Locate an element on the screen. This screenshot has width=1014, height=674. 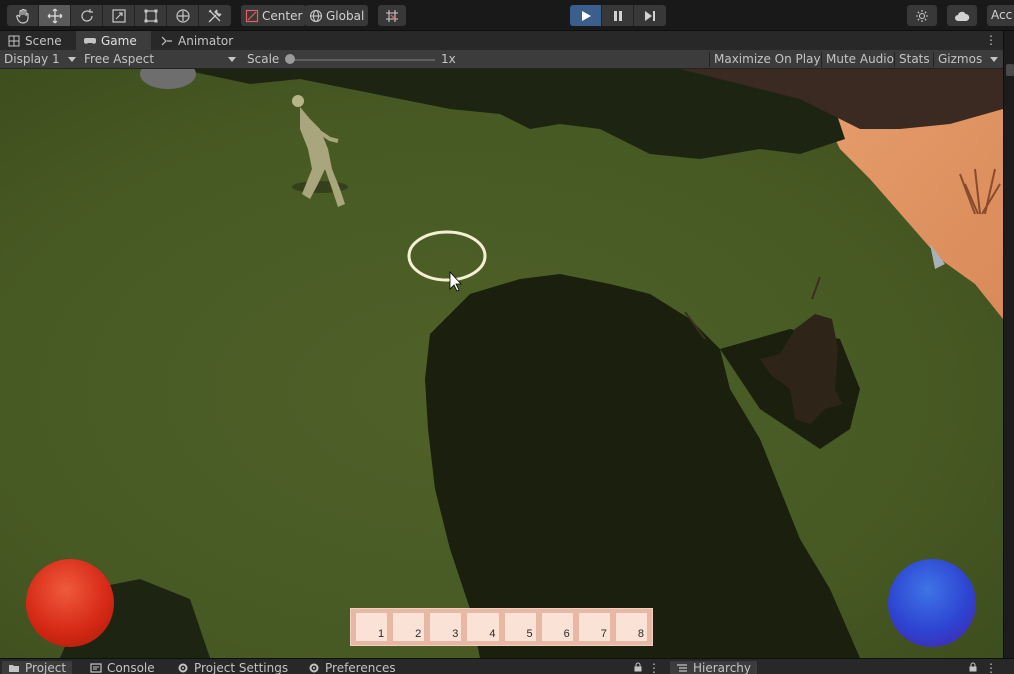
grid-snap-button is located at coordinates (392, 15).